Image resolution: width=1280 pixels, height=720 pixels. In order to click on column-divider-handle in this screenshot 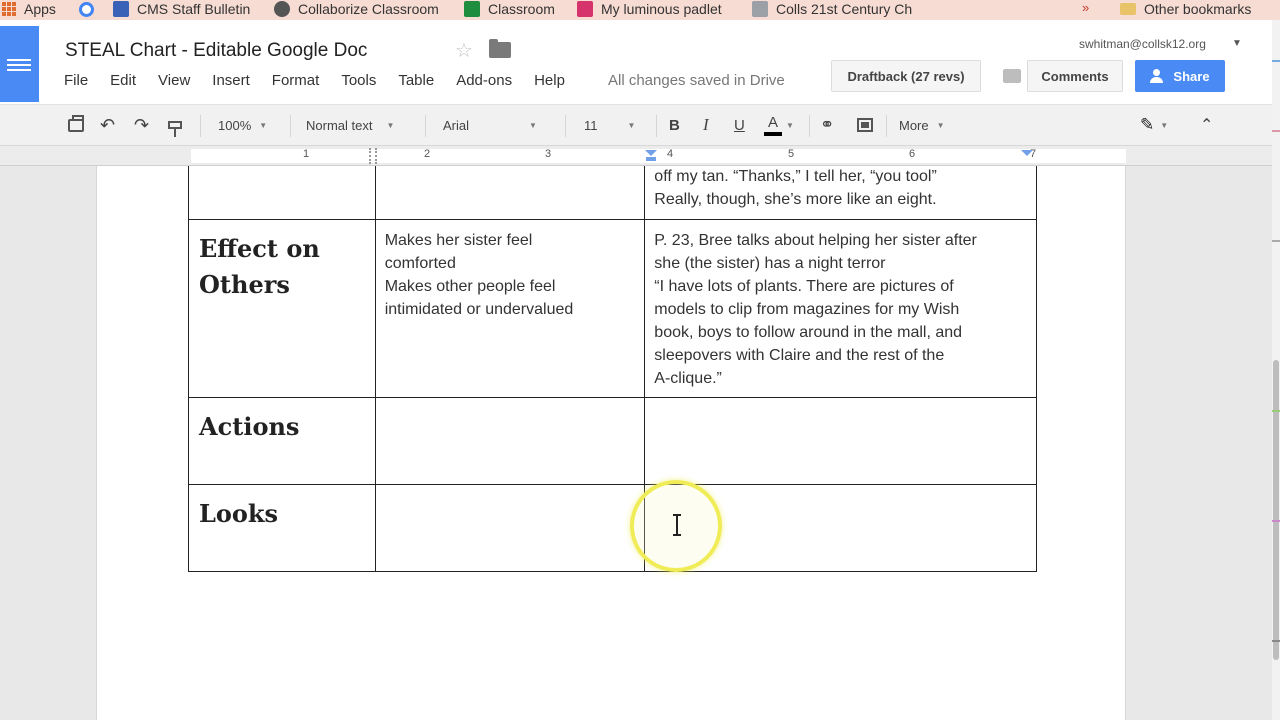, I will do `click(373, 156)`.